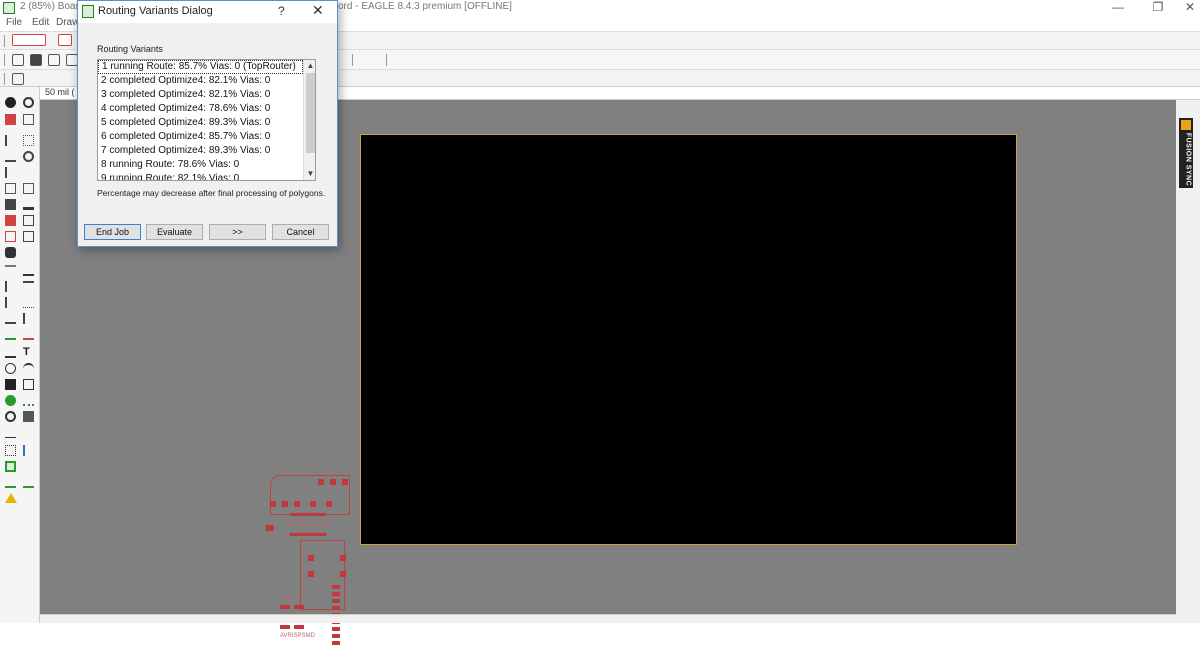 This screenshot has height=650, width=1200. What do you see at coordinates (237, 232) in the screenshot?
I see `next-button: >>` at bounding box center [237, 232].